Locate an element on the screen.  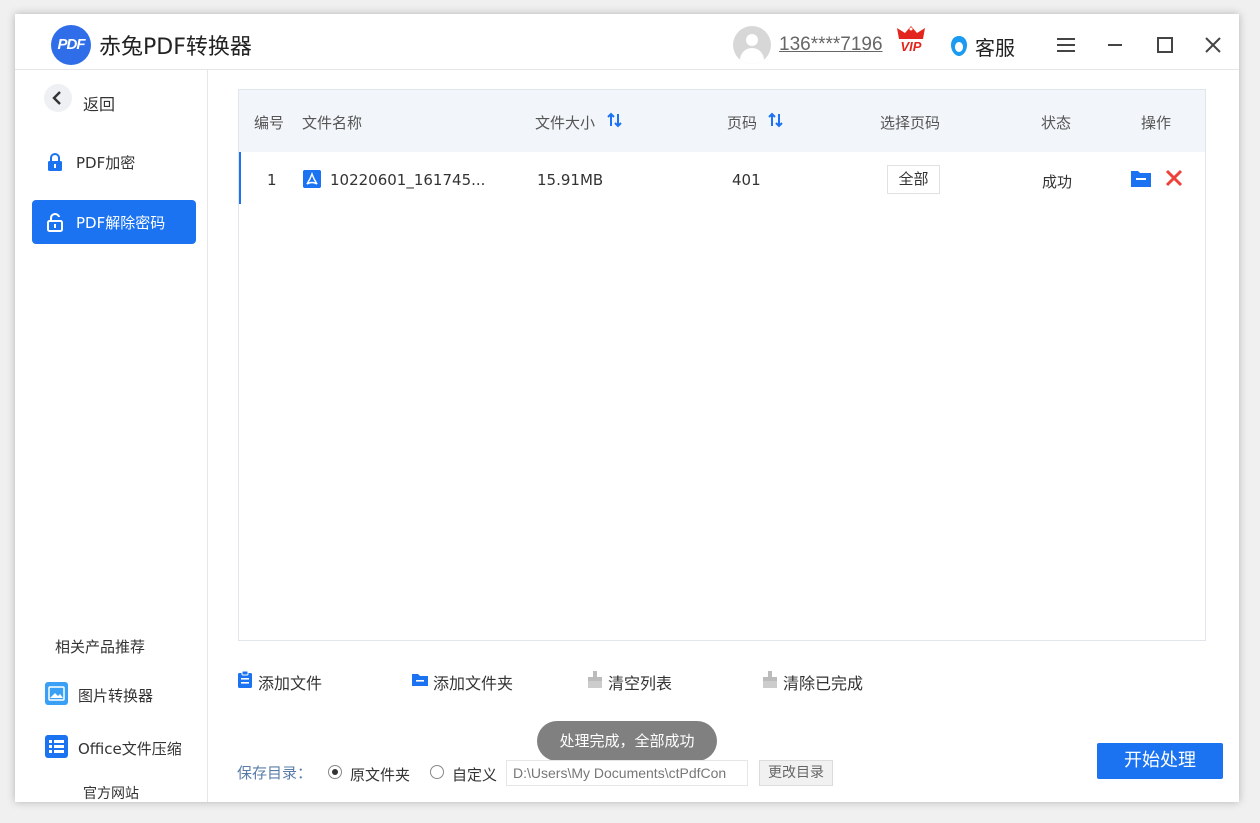
image-icon is located at coordinates (56, 693).